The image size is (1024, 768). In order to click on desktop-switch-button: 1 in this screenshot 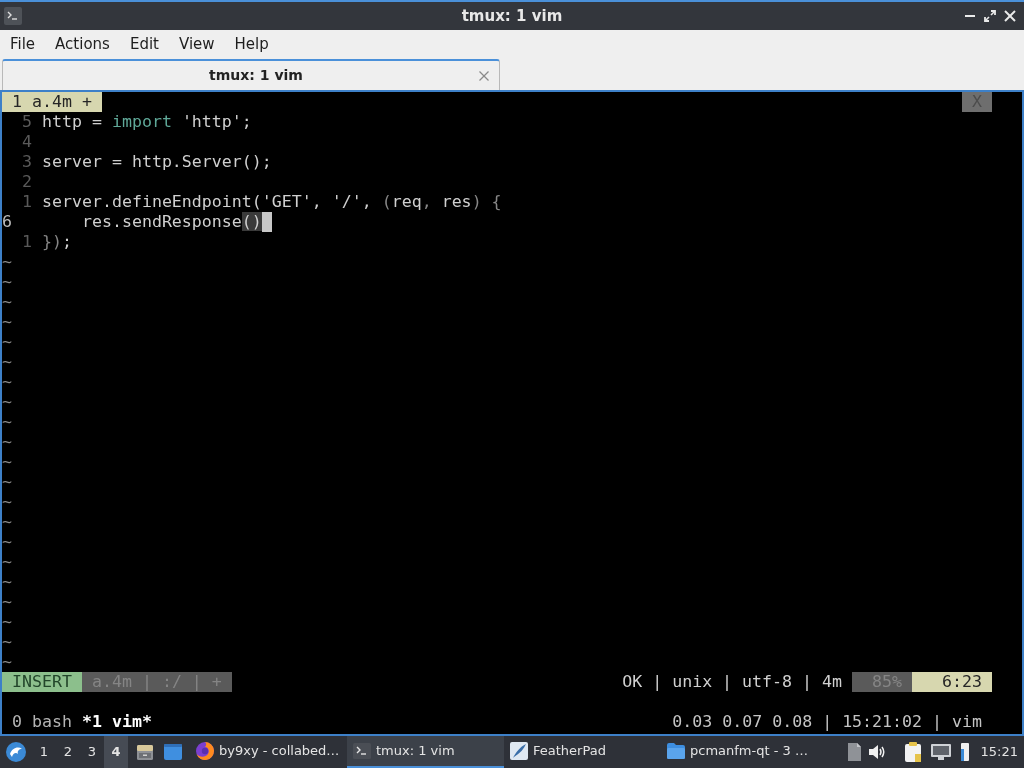, I will do `click(44, 752)`.